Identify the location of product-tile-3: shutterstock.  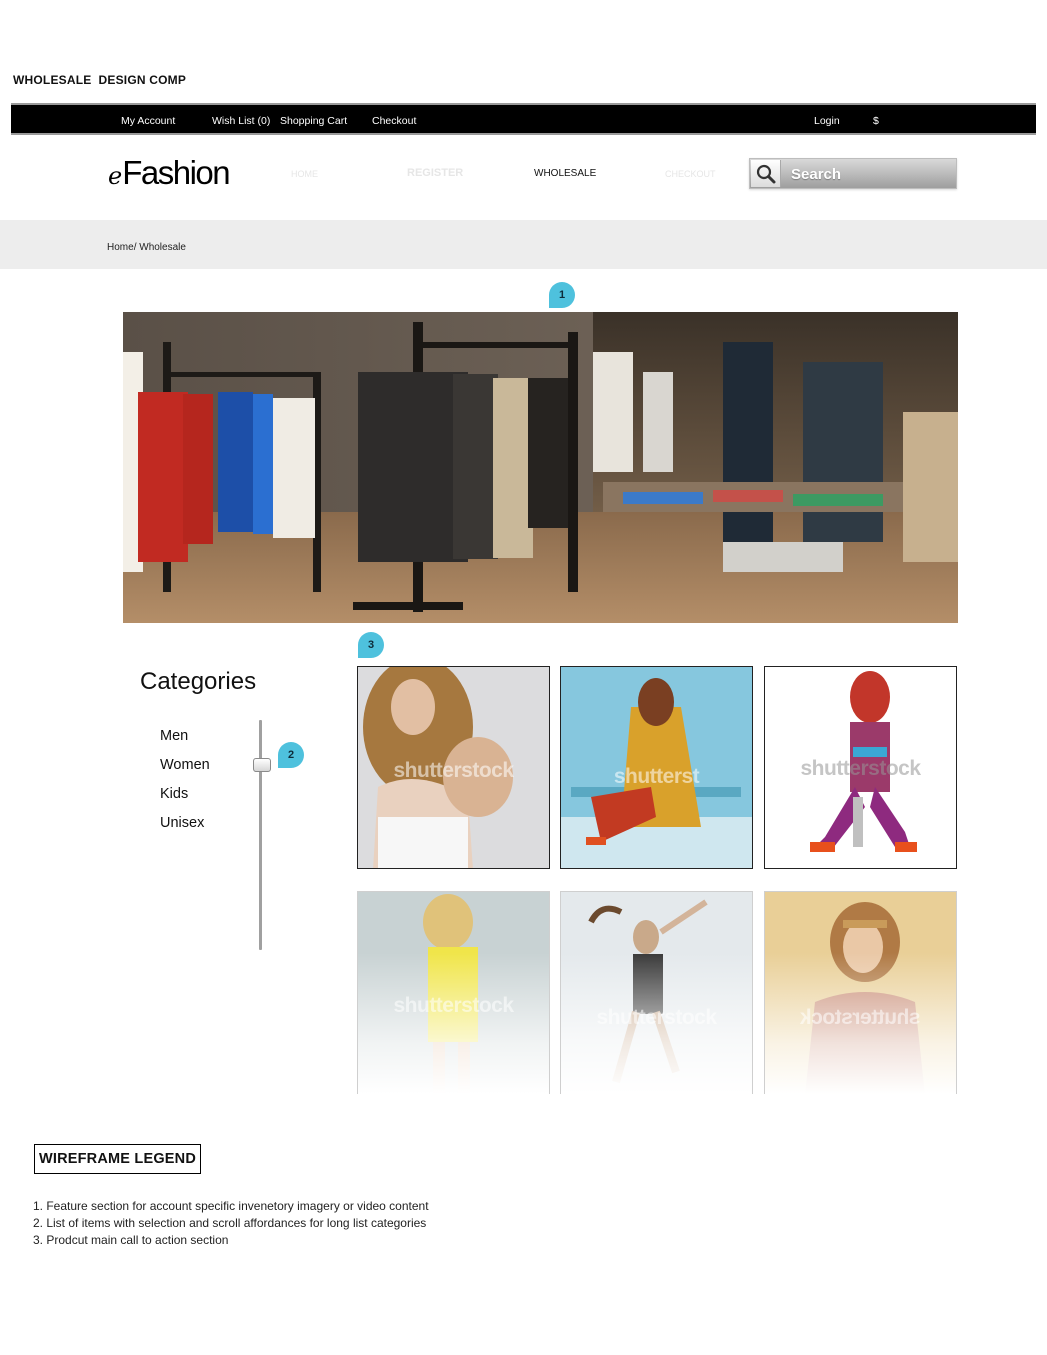
(860, 767).